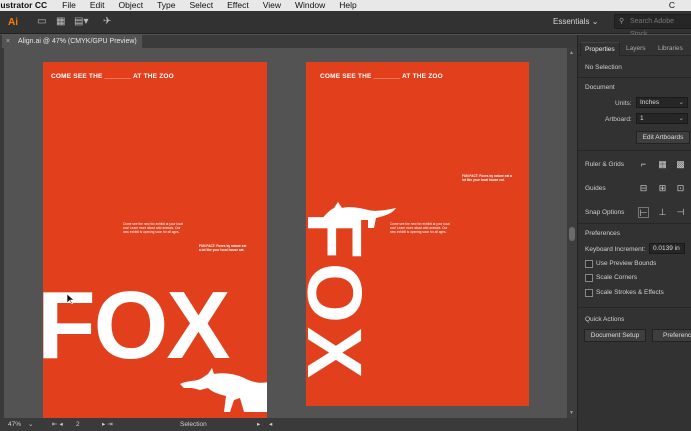  Describe the element at coordinates (671, 5) in the screenshot. I see `menubar-tail: C` at that location.